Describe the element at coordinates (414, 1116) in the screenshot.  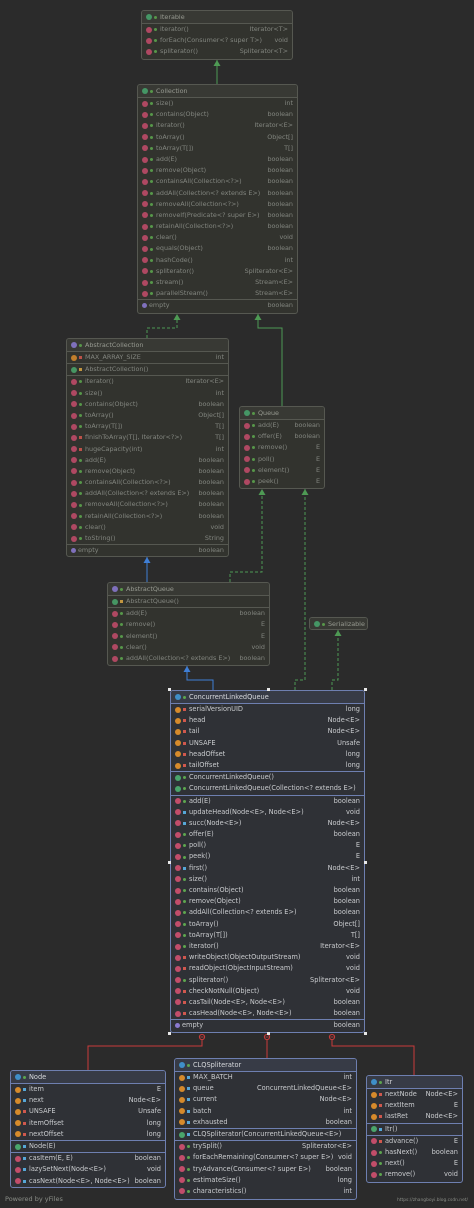
I see `member-row: lastRet Node<E>` at that location.